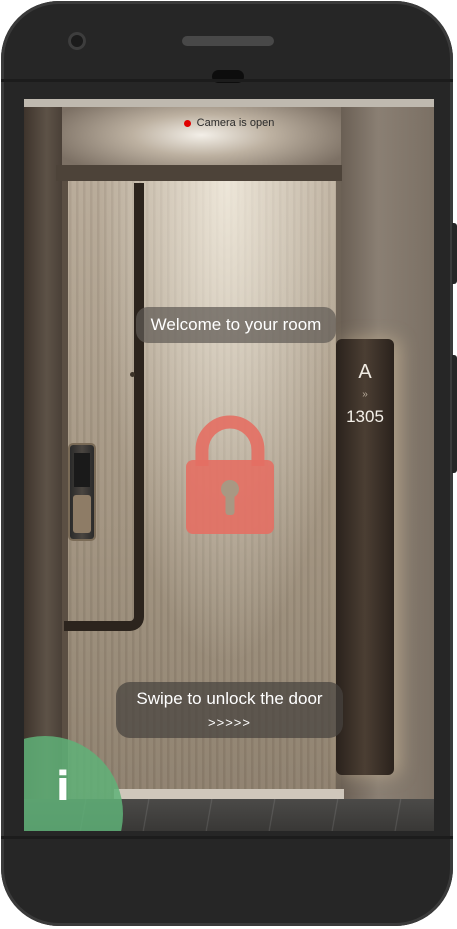 This screenshot has width=457, height=929. Describe the element at coordinates (77, 41) in the screenshot. I see `front-camera` at that location.